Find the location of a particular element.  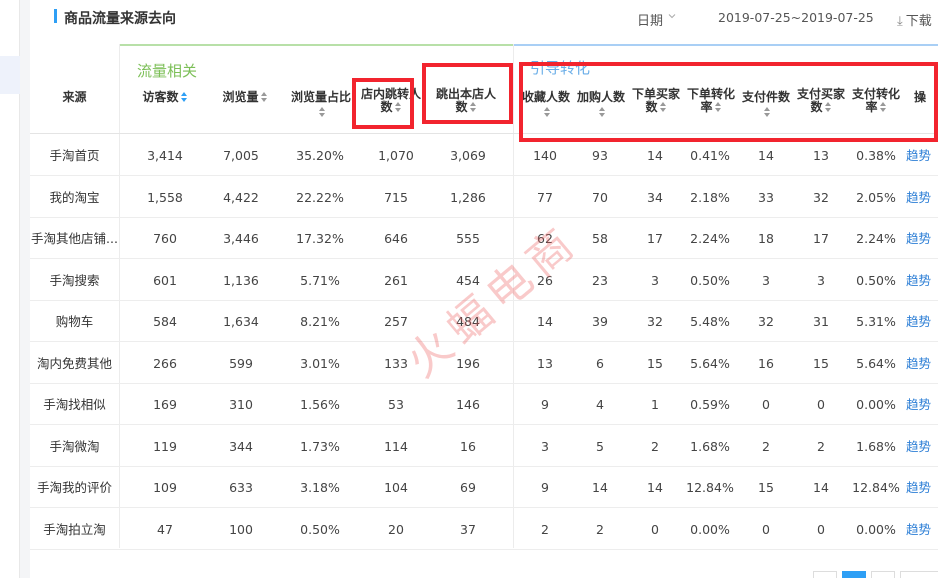

col-pv-share-label: 浏览量占比 is located at coordinates (320, 97).